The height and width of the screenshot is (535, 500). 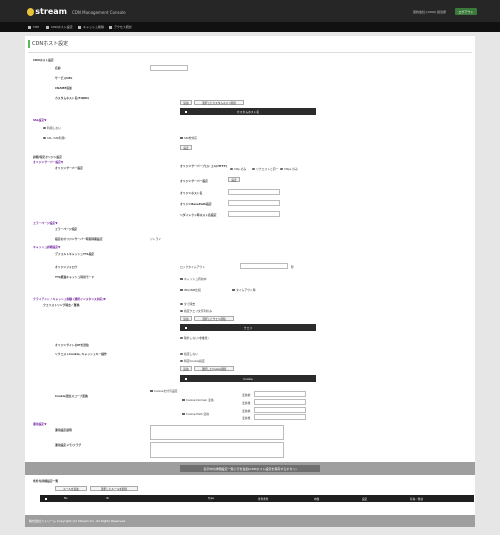 What do you see at coordinates (75, 254) in the screenshot?
I see `default-cache-label: デフォルトキャッシュTTL指定` at bounding box center [75, 254].